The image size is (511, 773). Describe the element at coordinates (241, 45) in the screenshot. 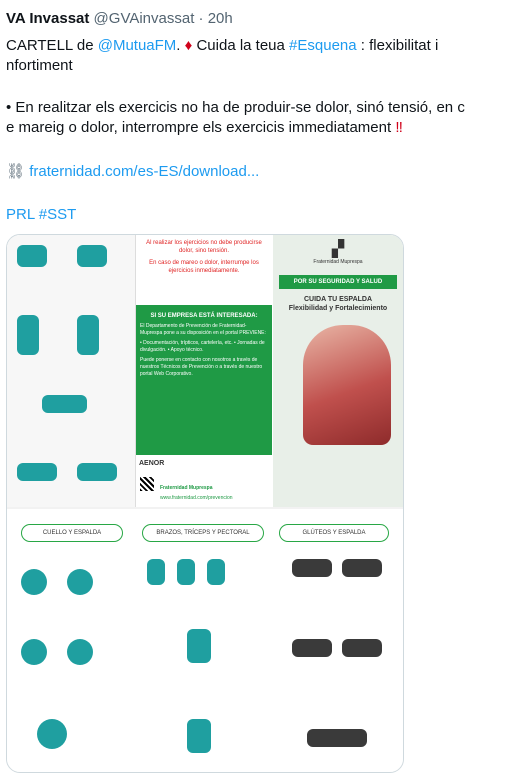

I see `text-mid: Cuida la teua` at that location.